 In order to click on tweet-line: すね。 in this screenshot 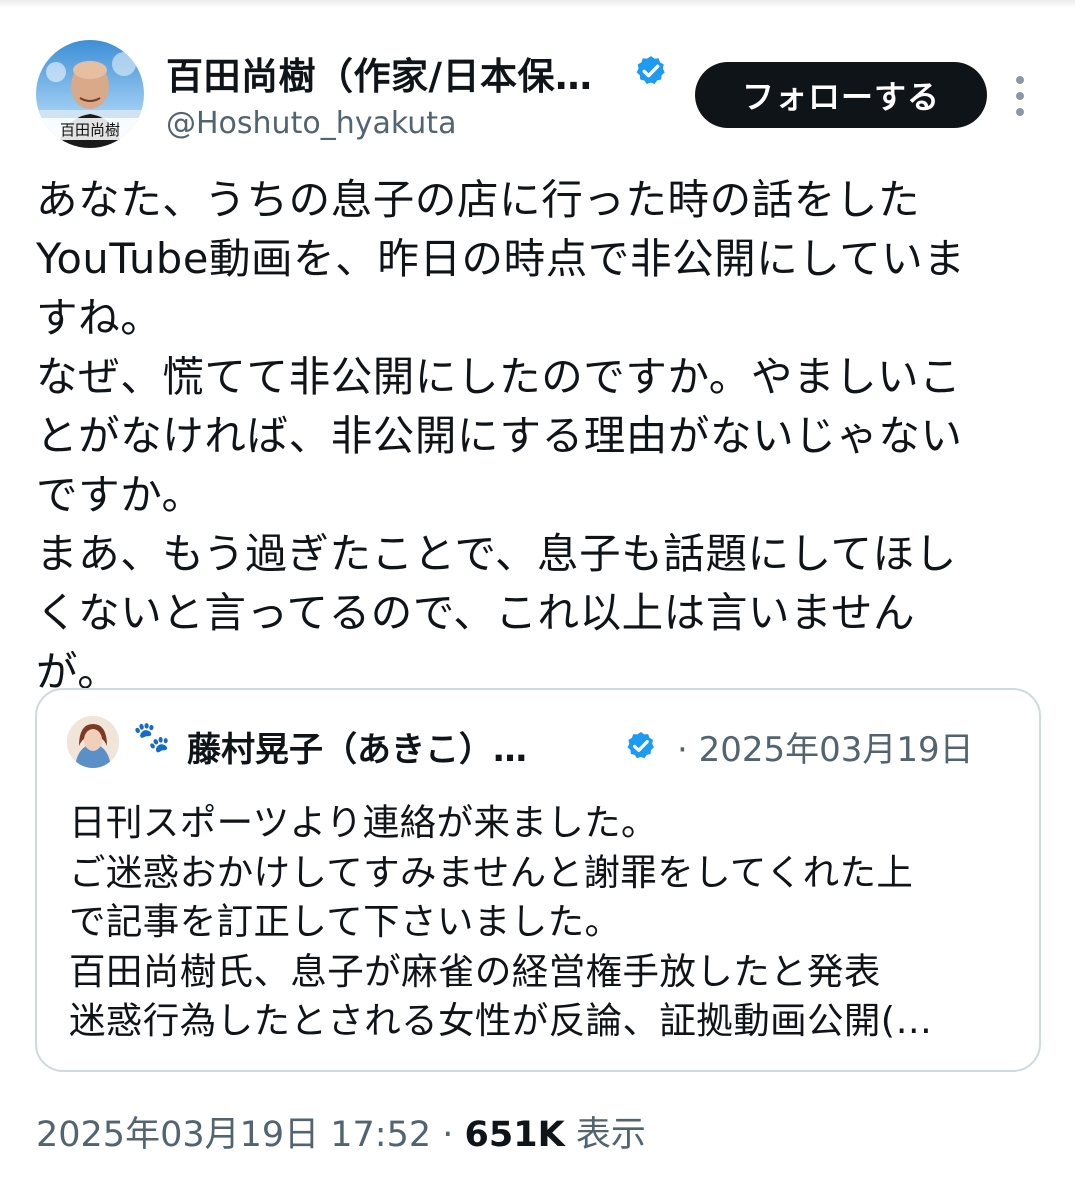, I will do `click(99, 317)`.